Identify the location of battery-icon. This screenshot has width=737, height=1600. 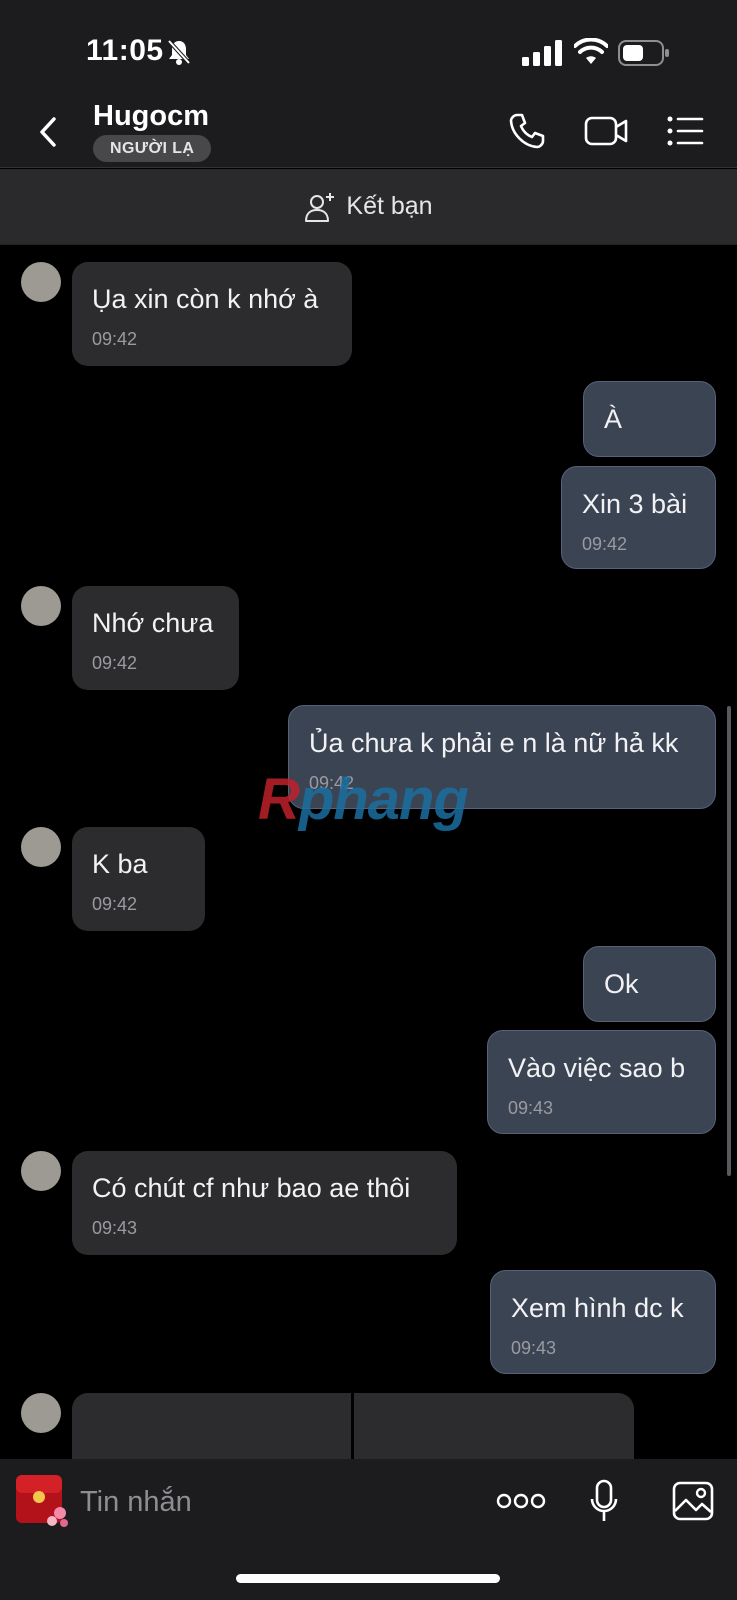
(643, 53).